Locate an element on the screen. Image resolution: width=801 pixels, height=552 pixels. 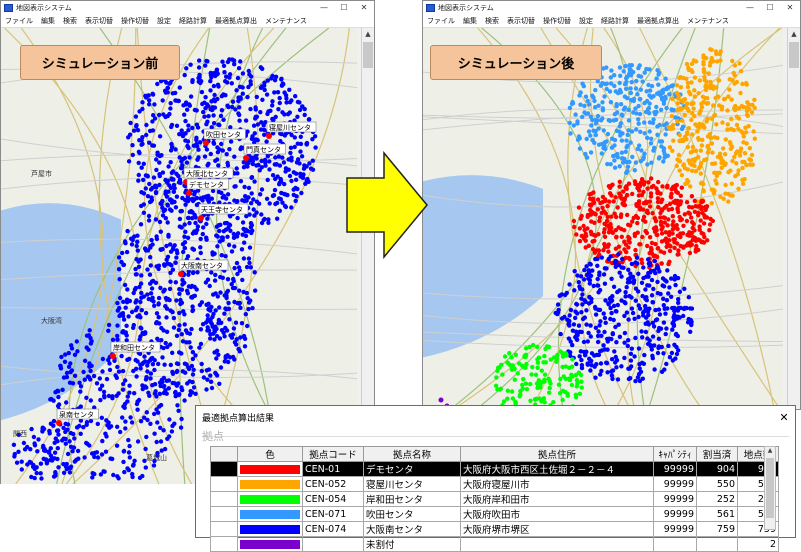
table-row: CEN-071吹田センタ大阪府吹田市99999561561 is located at coordinates (494, 514).